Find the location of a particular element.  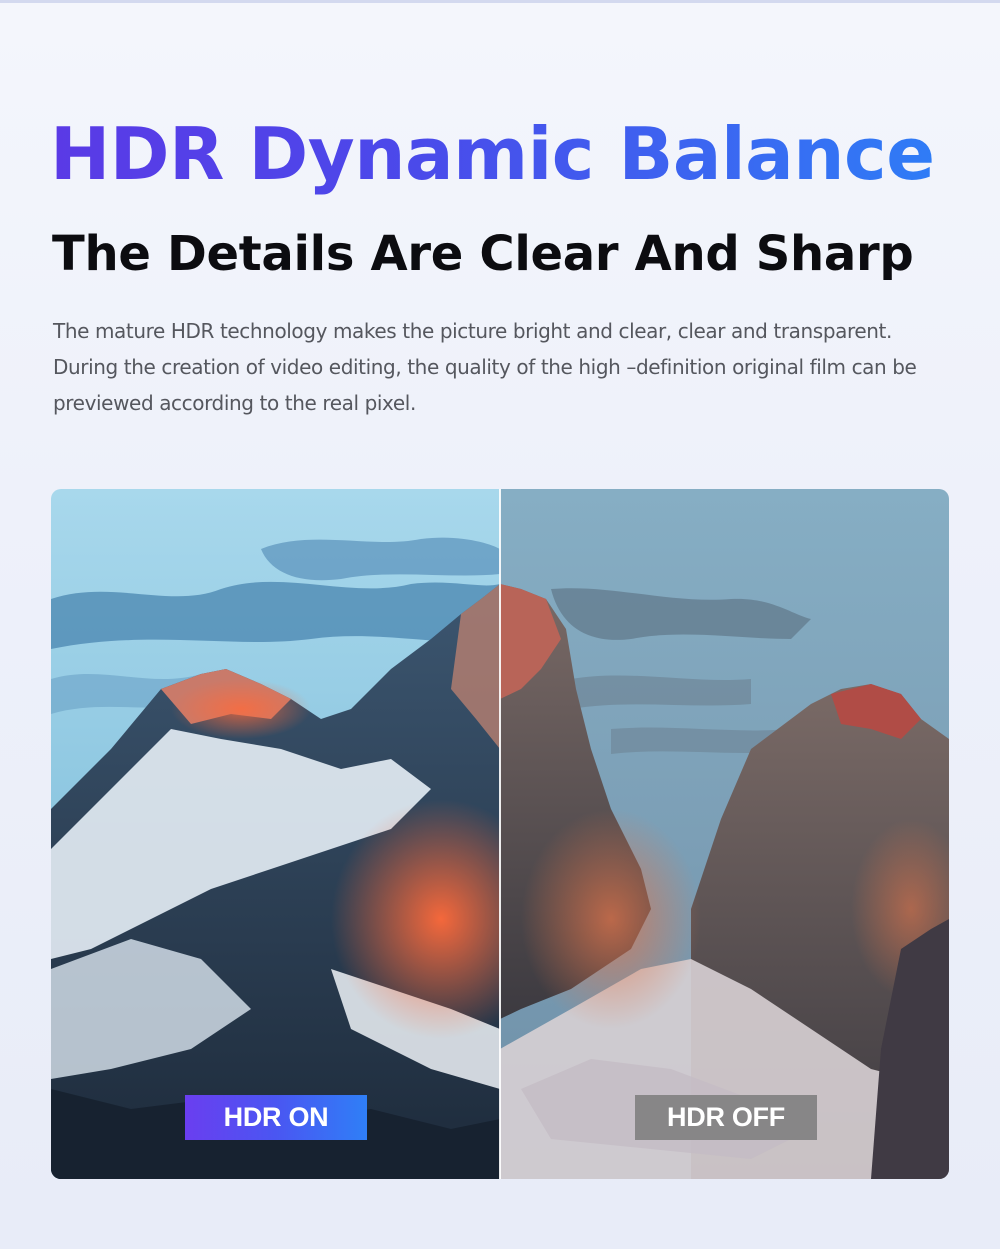

comparison-divider is located at coordinates (500, 834).